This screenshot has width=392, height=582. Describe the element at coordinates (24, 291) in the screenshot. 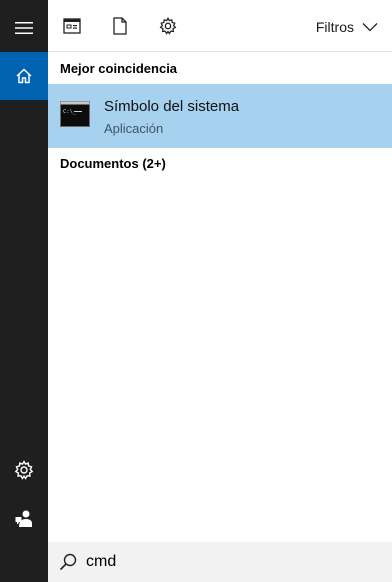

I see `navigation-rail` at that location.